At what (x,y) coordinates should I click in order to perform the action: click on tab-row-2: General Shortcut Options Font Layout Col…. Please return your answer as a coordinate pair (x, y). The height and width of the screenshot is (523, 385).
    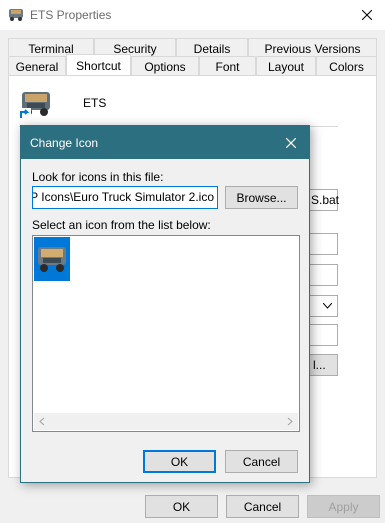
    Looking at the image, I should click on (192, 65).